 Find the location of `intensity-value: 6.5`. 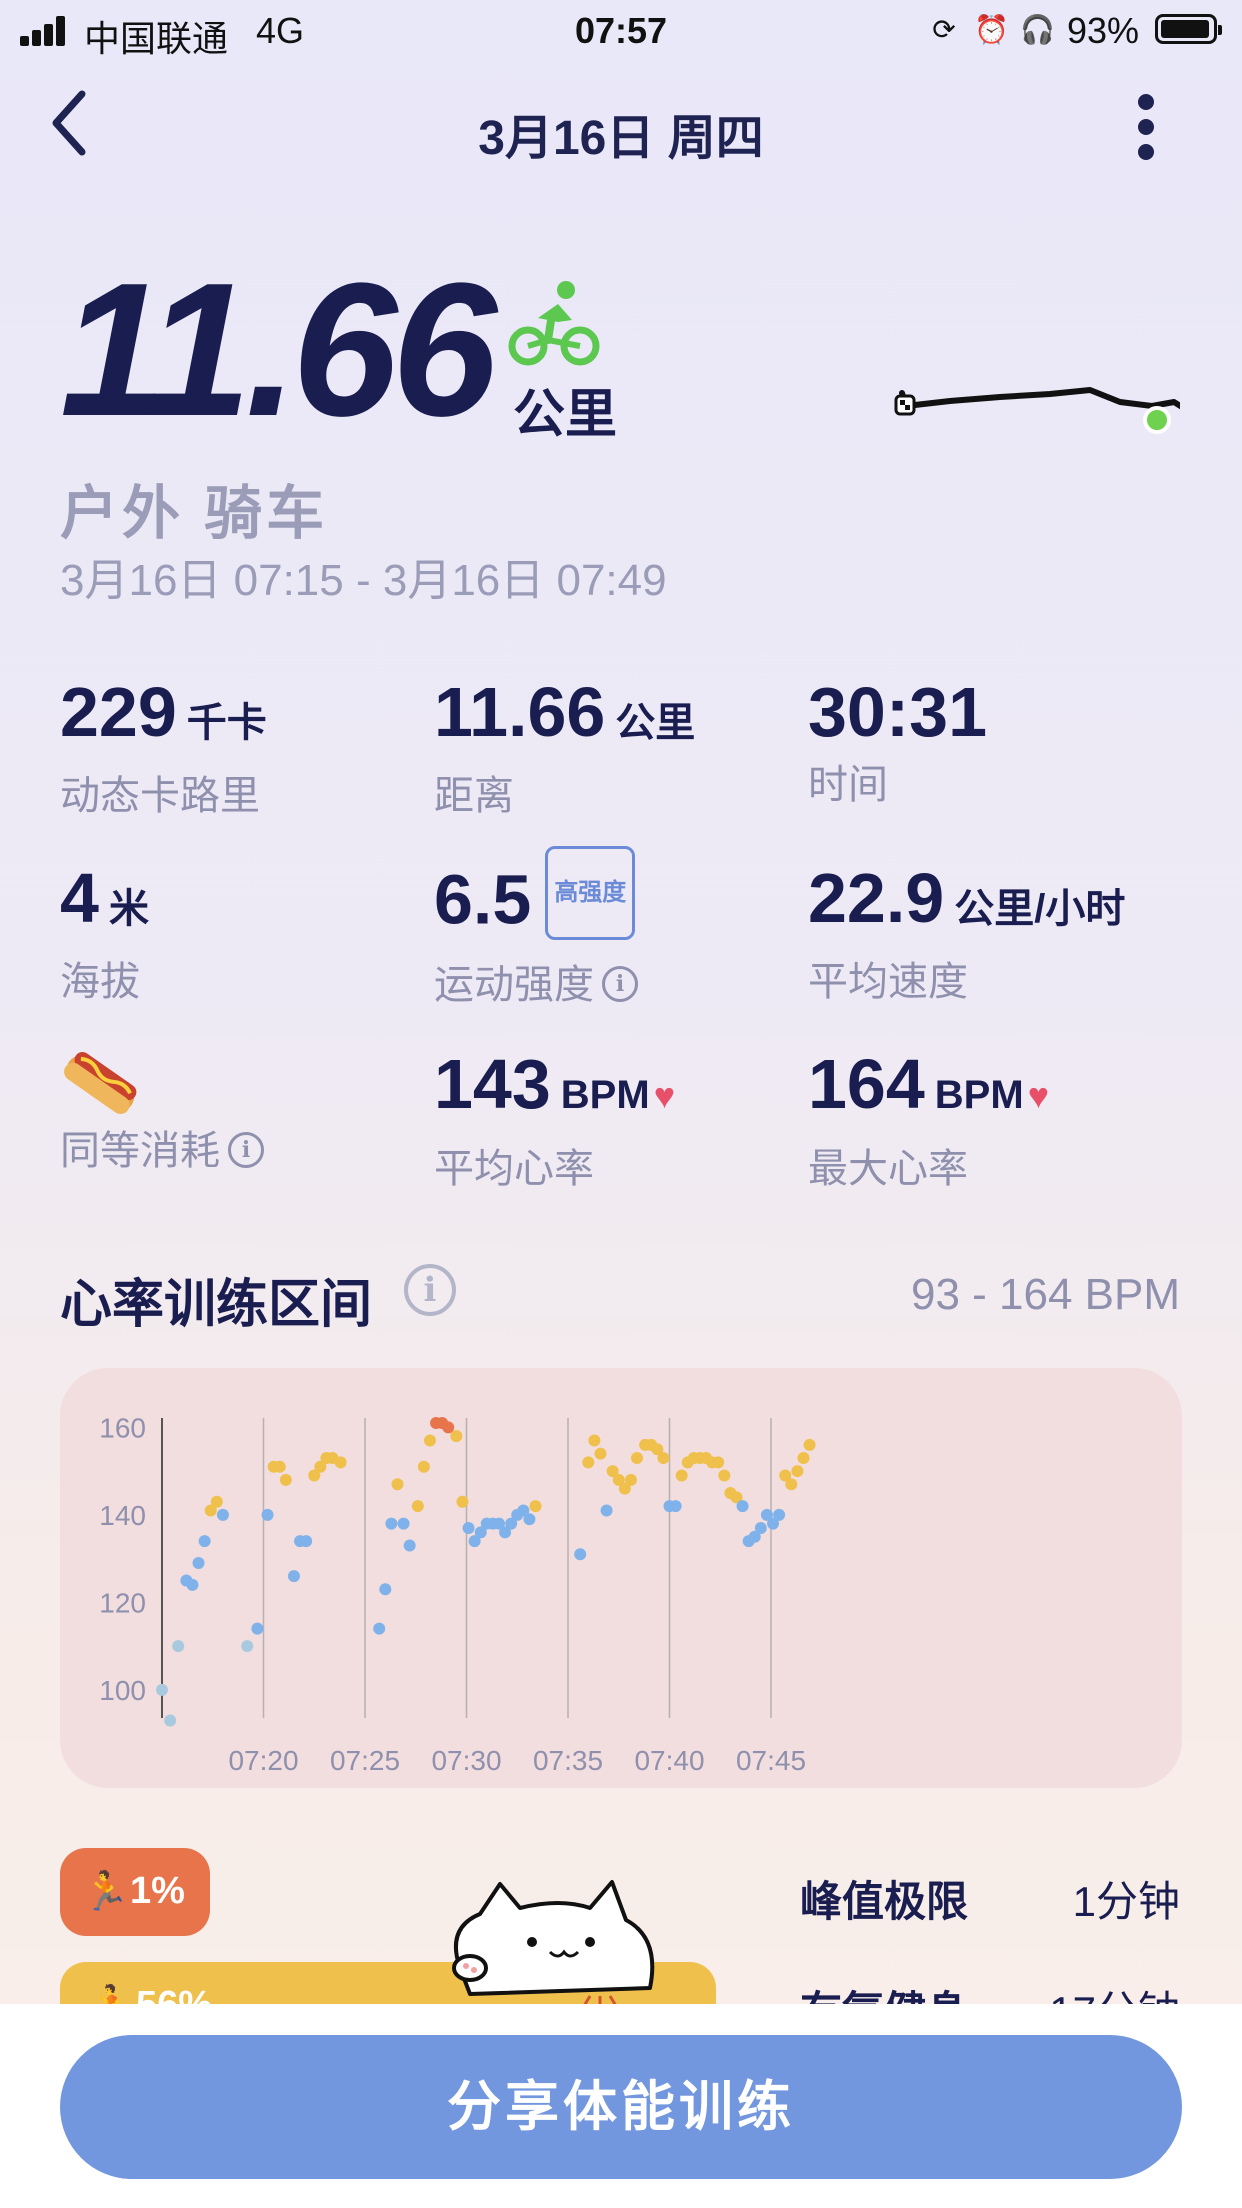

intensity-value: 6.5 is located at coordinates (483, 899).